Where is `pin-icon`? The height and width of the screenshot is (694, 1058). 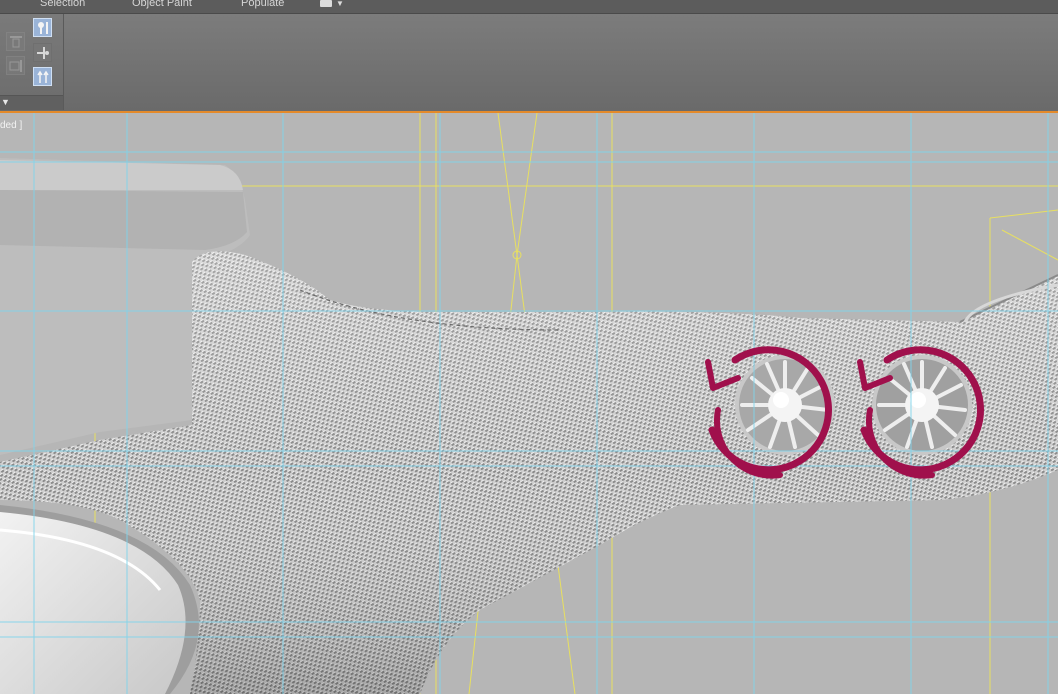 pin-icon is located at coordinates (43, 28).